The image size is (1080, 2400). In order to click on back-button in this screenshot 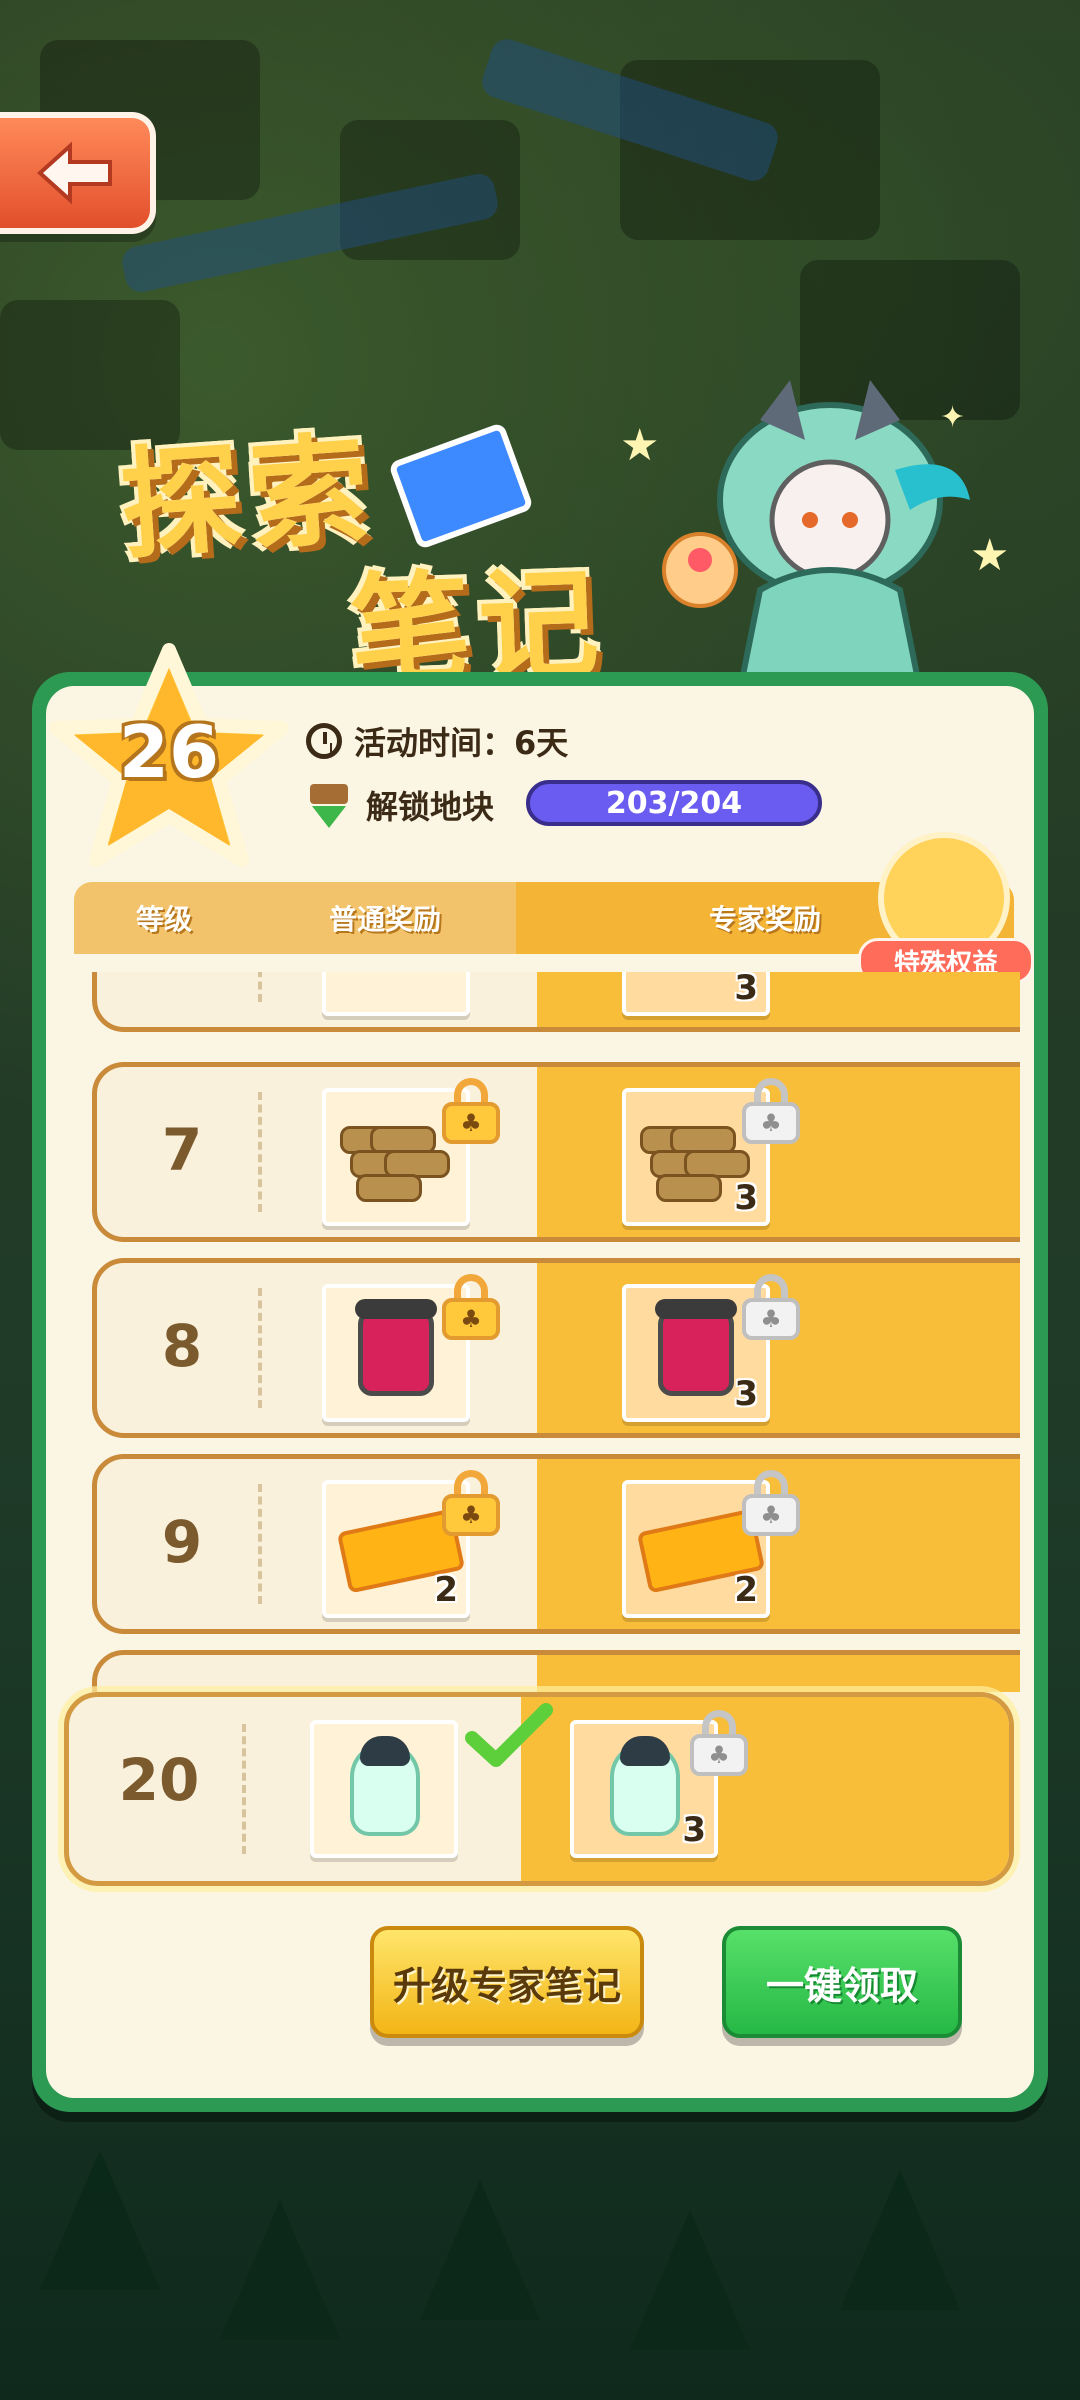, I will do `click(78, 173)`.